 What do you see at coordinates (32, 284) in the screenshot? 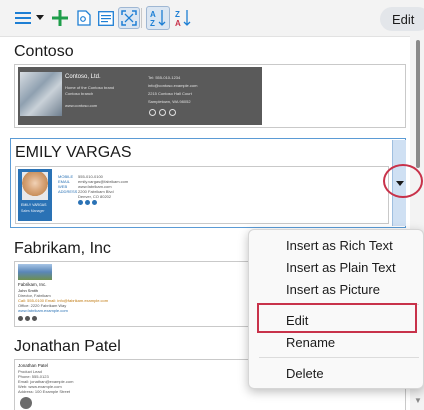
I see `fabrikam-line: Fabrikam, Inc.` at bounding box center [32, 284].